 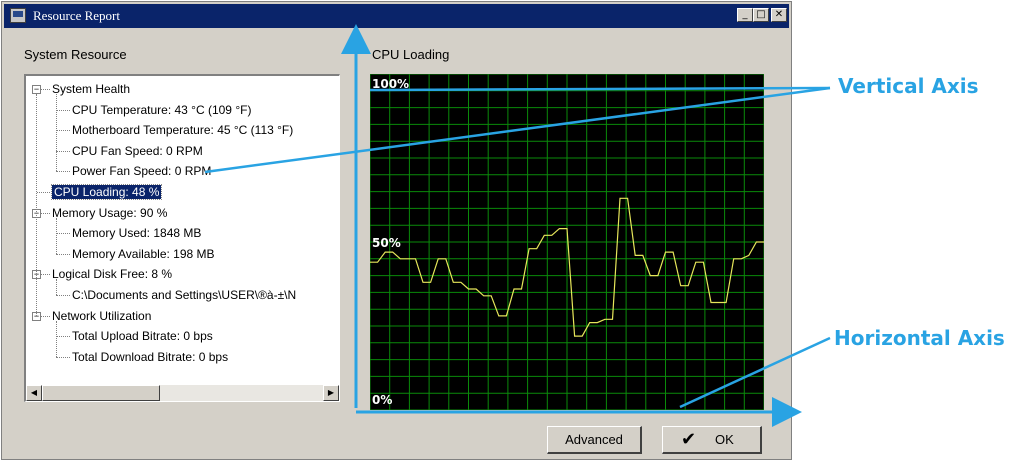 I want to click on tree-collapse-icon: −, so click(x=36, y=89).